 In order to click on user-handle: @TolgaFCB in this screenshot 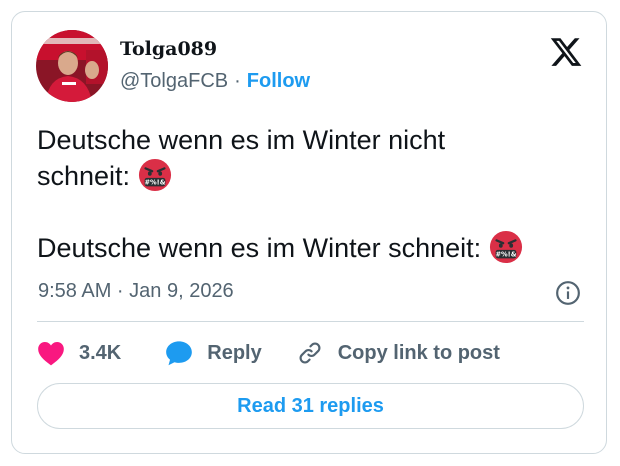, I will do `click(174, 81)`.